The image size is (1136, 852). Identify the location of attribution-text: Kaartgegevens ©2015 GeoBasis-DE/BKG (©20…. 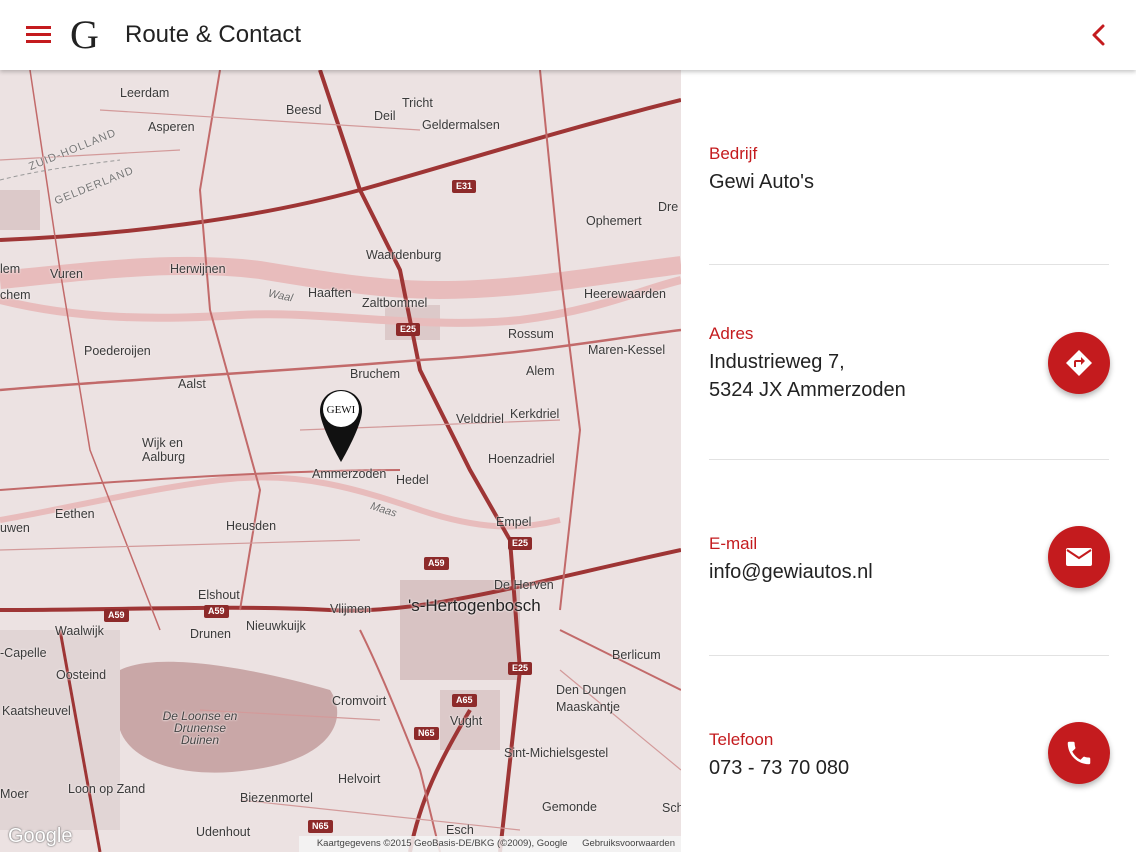
(442, 843).